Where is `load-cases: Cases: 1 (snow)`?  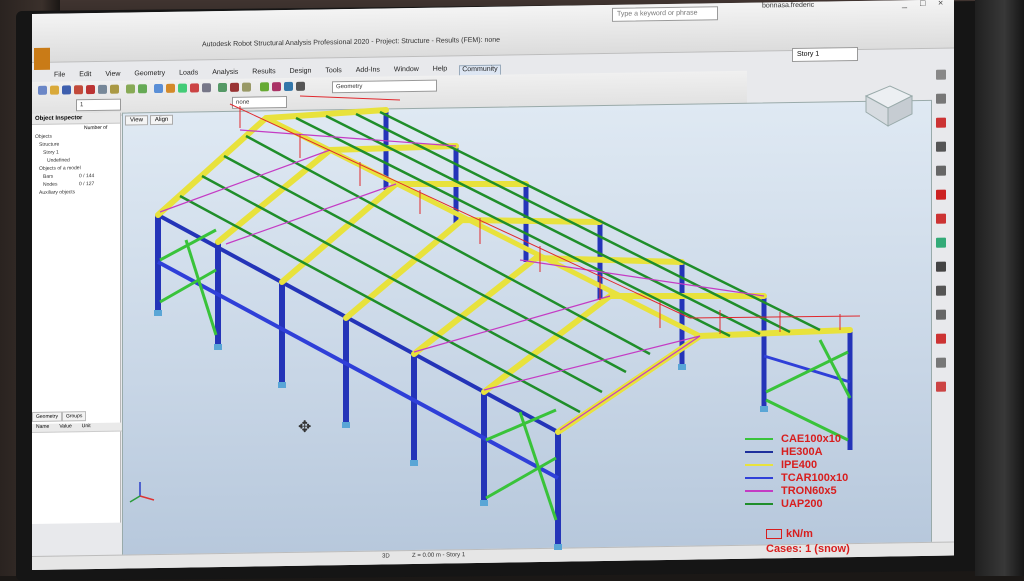
load-cases: Cases: 1 (snow) is located at coordinates (808, 549).